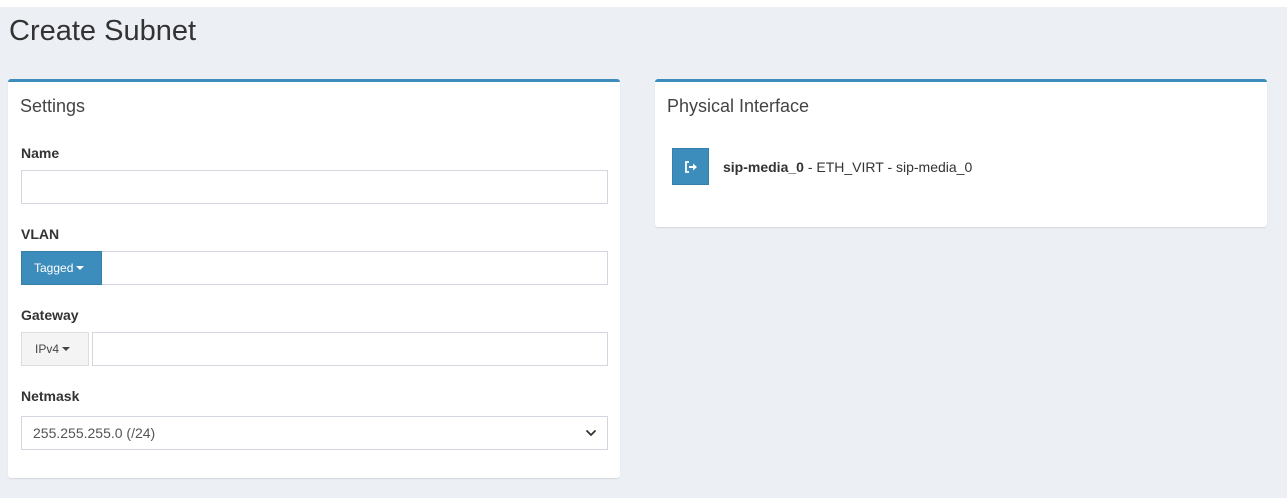 The height and width of the screenshot is (498, 1287). I want to click on ip-family-label: IPv4, so click(47, 349).